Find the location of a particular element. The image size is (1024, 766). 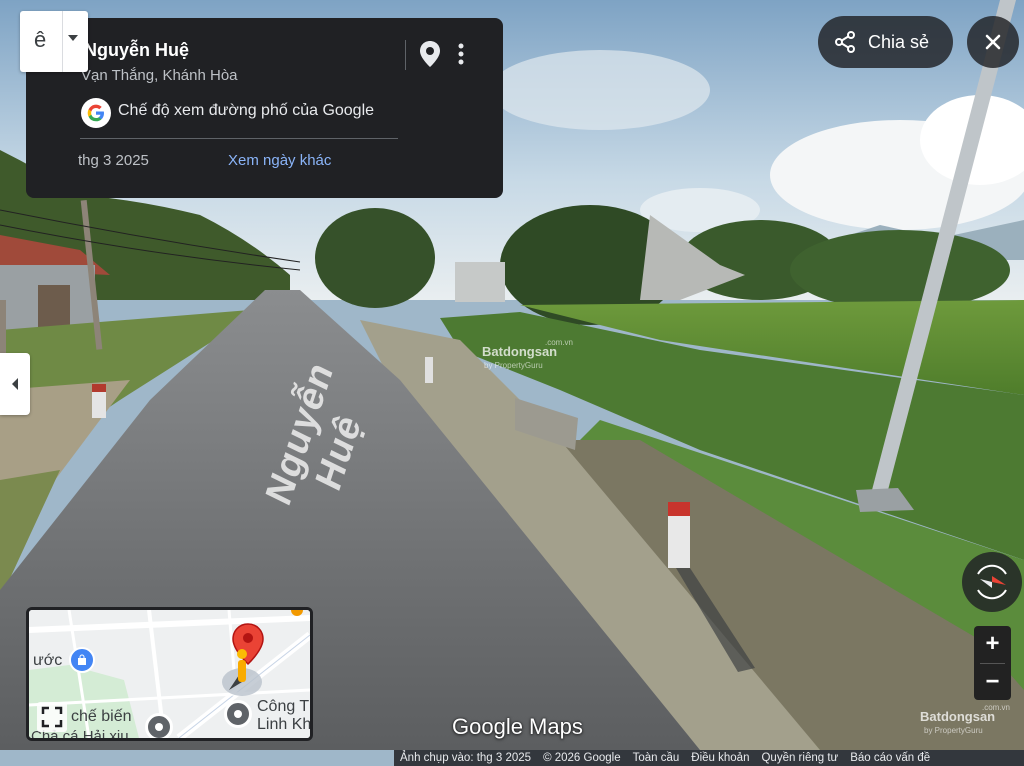

minimap-label-ruoc: ước is located at coordinates (48, 660).